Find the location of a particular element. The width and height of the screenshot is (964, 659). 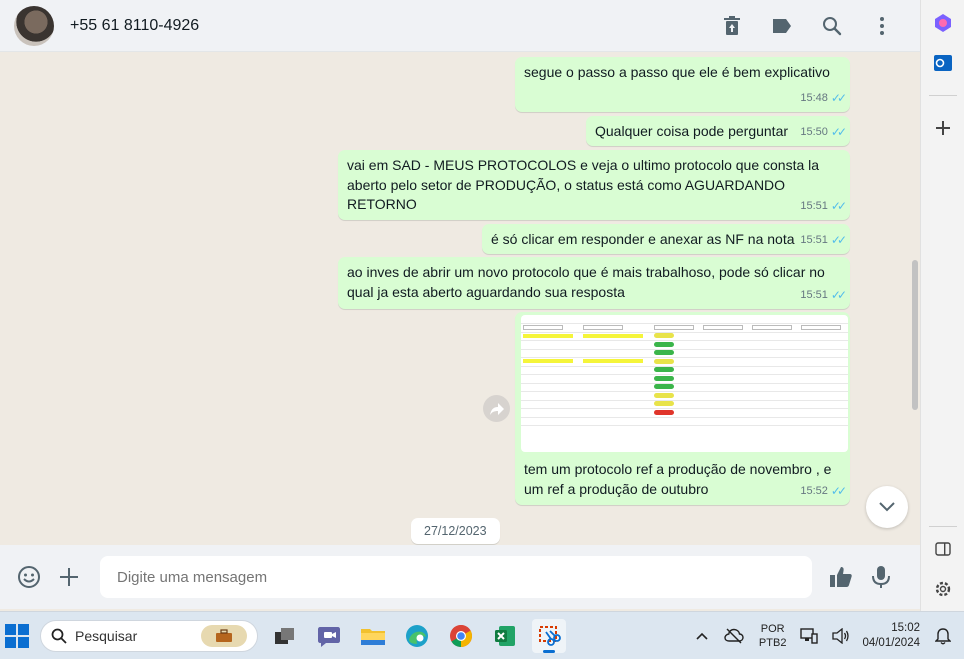

message-time: 15:50 is located at coordinates (814, 131).